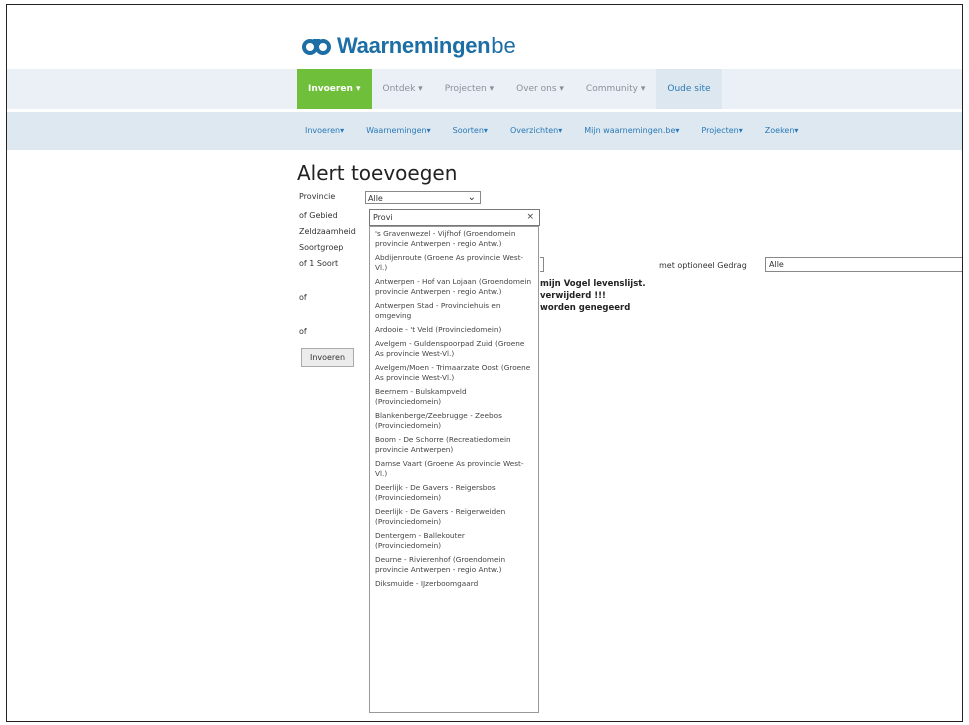 The height and width of the screenshot is (725, 969). Describe the element at coordinates (454, 397) in the screenshot. I see `dropdown-item: Beernem - Bulskampveld (Provinciedomein)` at that location.